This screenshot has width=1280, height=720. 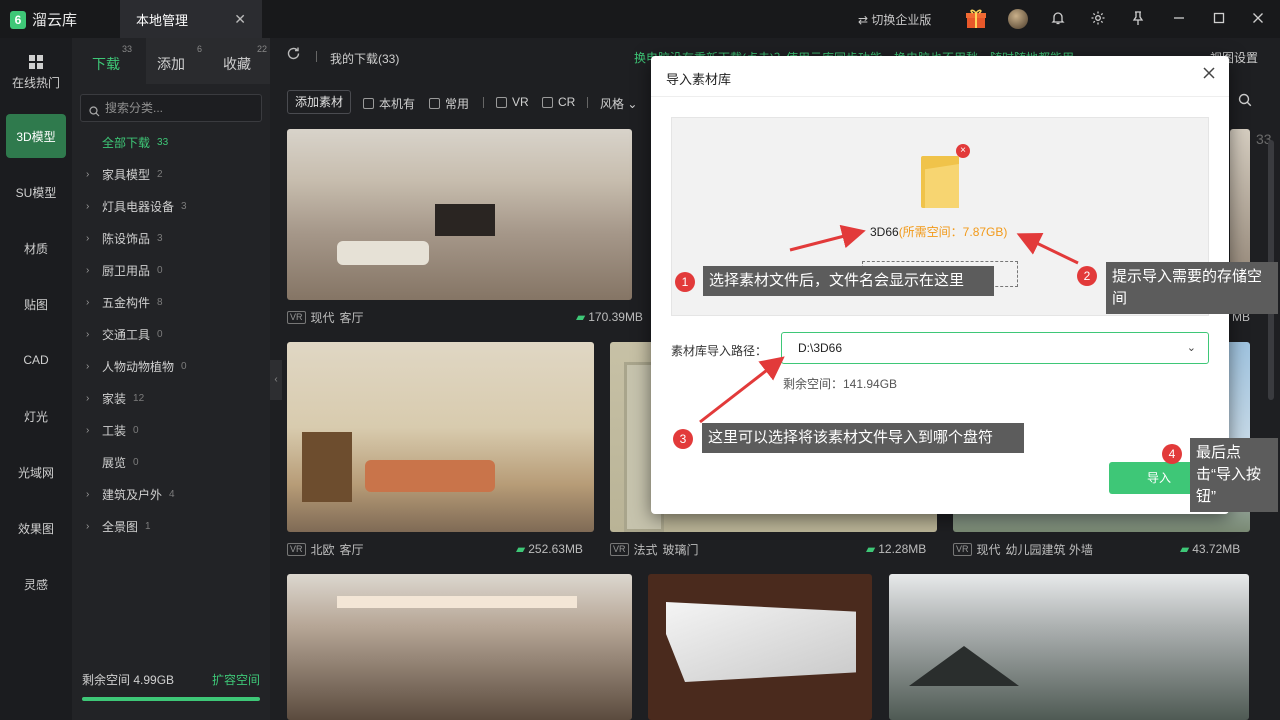 I want to click on card-style: 现代, so click(x=322, y=318).